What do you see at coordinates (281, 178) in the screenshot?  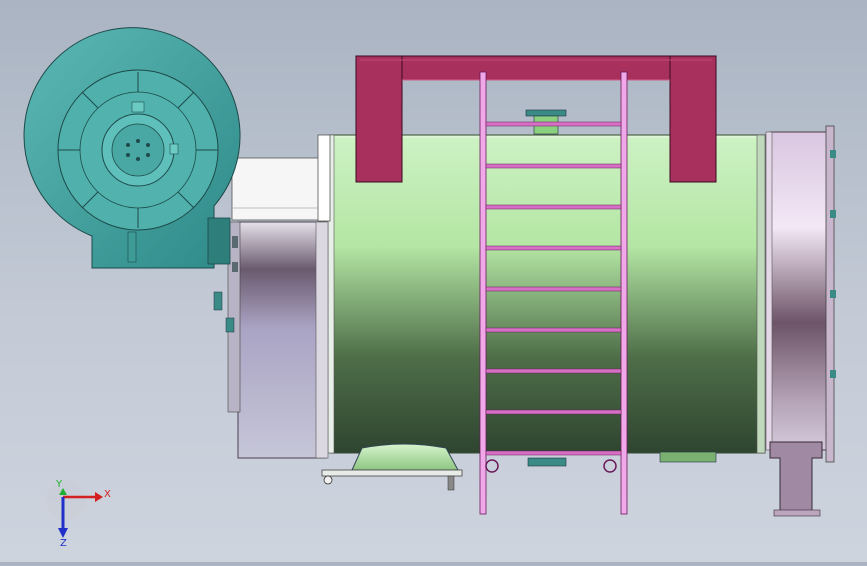 I see `burner-duct` at bounding box center [281, 178].